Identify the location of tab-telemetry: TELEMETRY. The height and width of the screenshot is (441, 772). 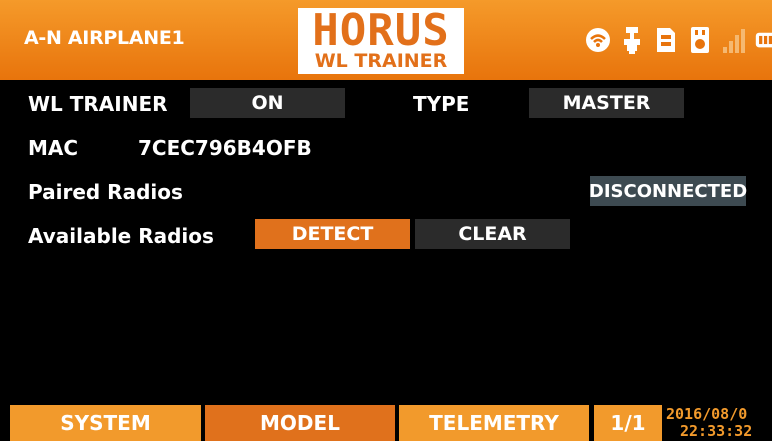
(494, 423).